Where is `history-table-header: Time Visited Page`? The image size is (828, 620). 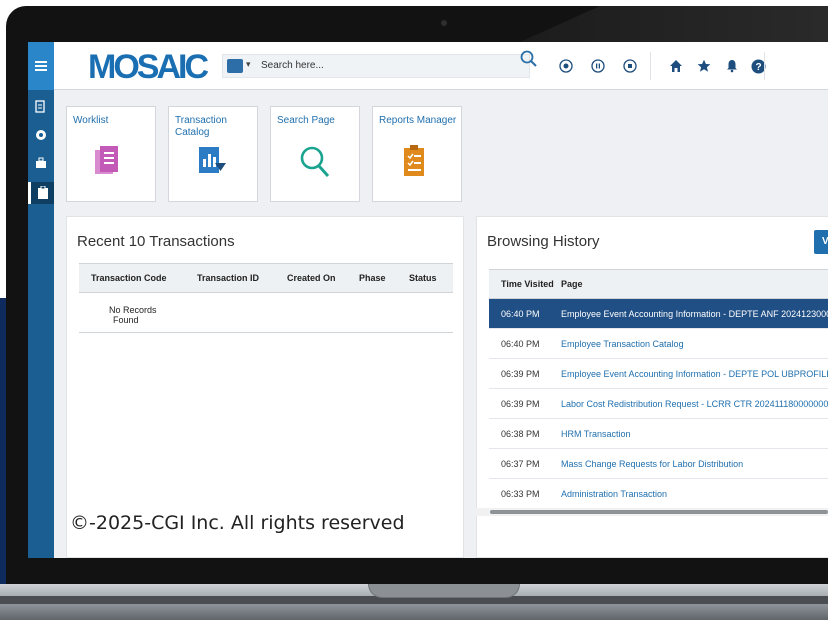
history-table-header: Time Visited Page is located at coordinates (658, 284).